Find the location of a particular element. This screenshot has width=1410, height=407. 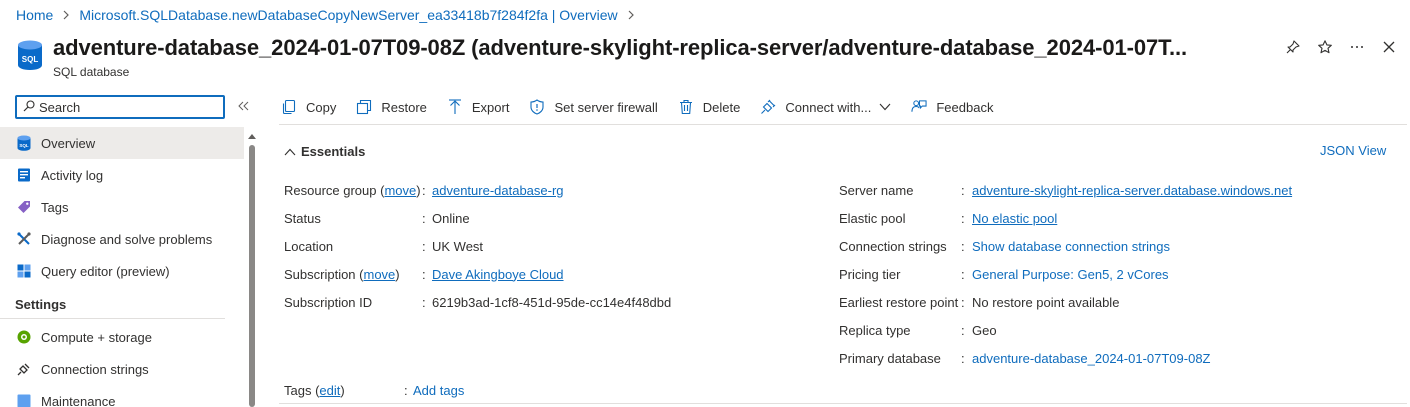

trash-icon is located at coordinates (686, 107).